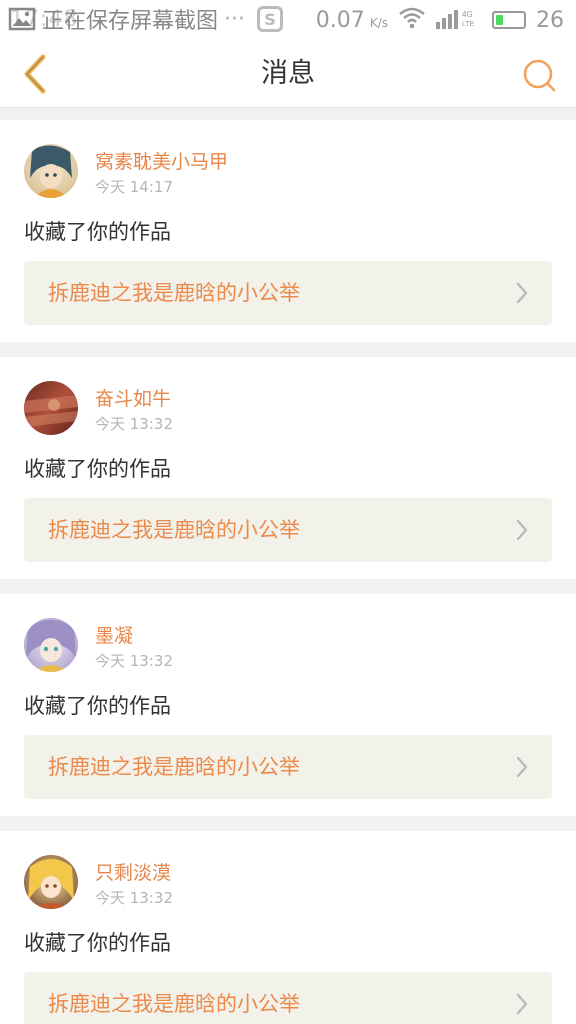 Image resolution: width=576 pixels, height=1024 pixels. What do you see at coordinates (288, 20) in the screenshot?
I see `status-bar: 17:48 正在保存屏幕截图 ··· S 0.07 K/s 4G LTE 26` at bounding box center [288, 20].